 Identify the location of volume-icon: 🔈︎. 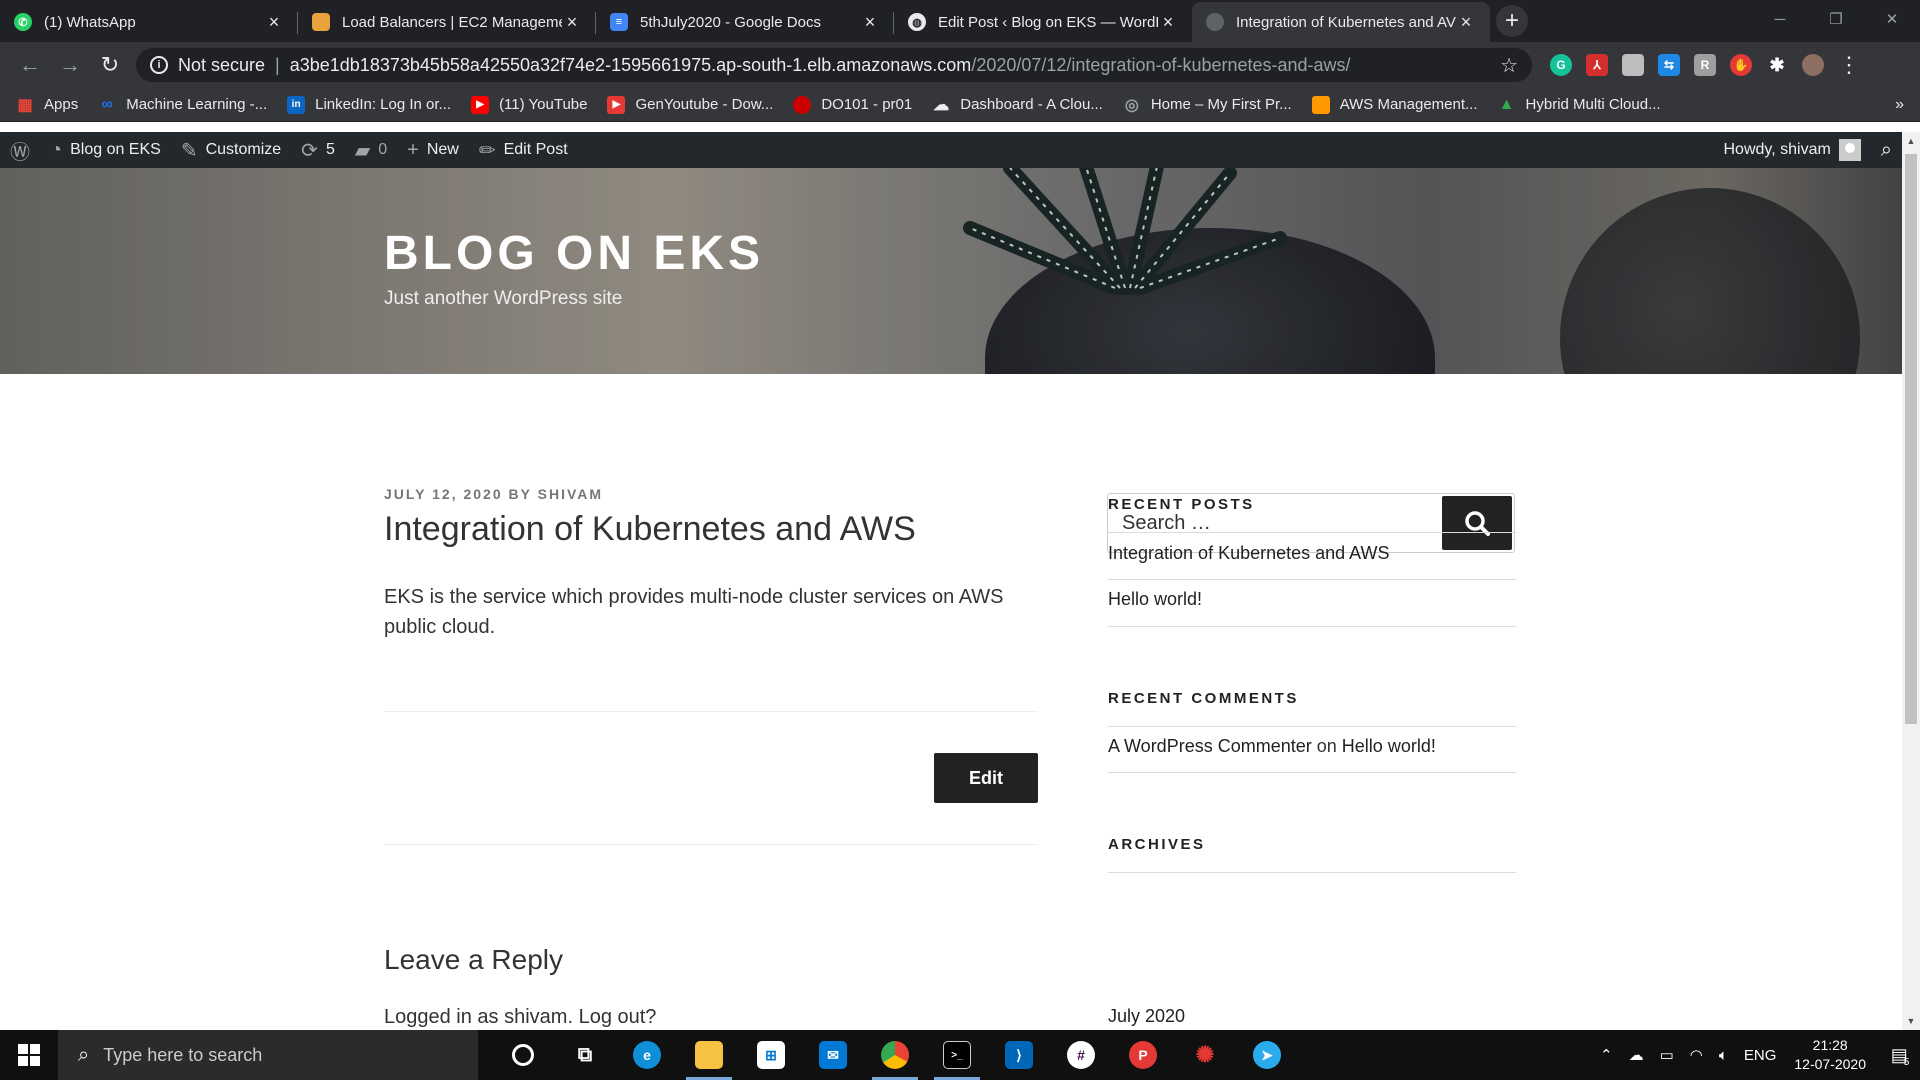
(1723, 1055).